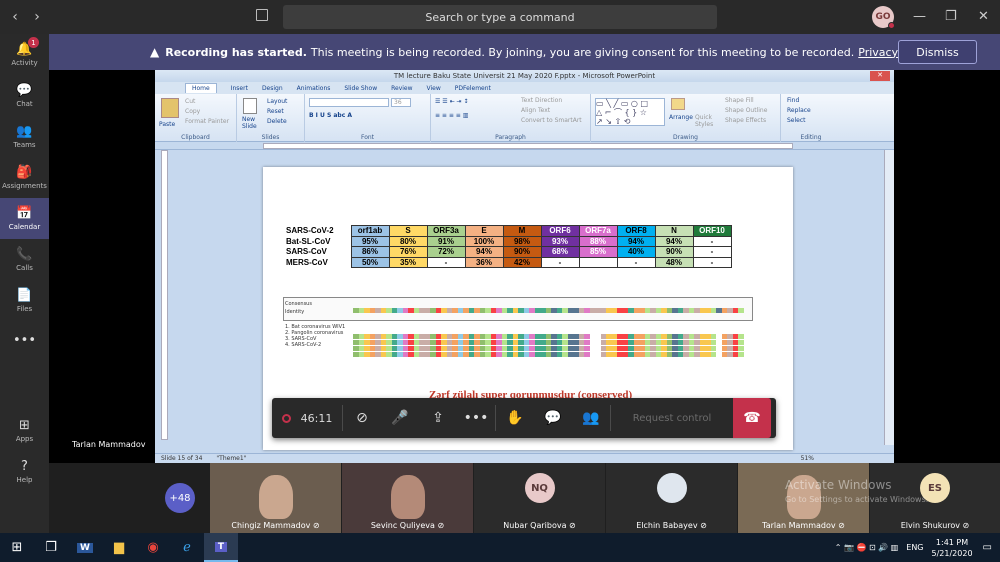  I want to click on rail-item-calls: 📞 Calls, so click(24, 259).